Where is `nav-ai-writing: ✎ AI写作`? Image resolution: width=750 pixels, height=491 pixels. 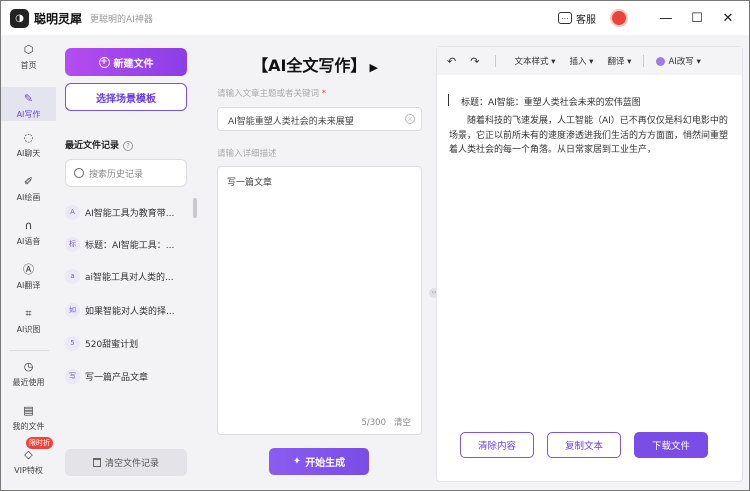 nav-ai-writing: ✎ AI写作 is located at coordinates (28, 104).